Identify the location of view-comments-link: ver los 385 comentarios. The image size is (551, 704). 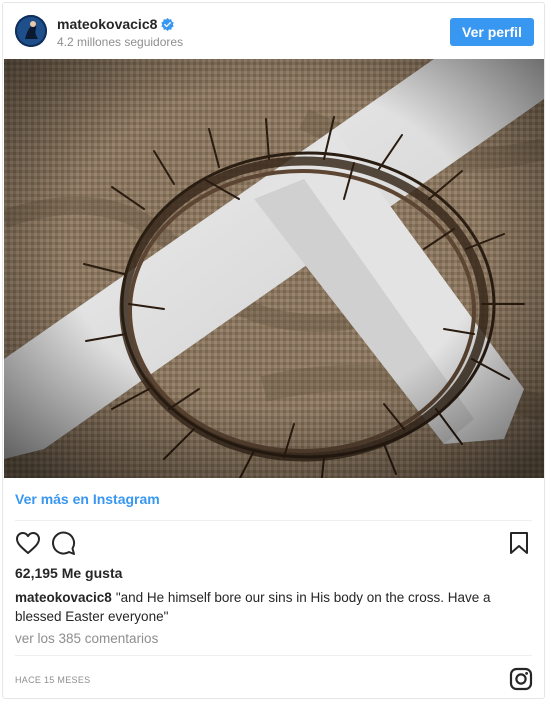
(86, 638).